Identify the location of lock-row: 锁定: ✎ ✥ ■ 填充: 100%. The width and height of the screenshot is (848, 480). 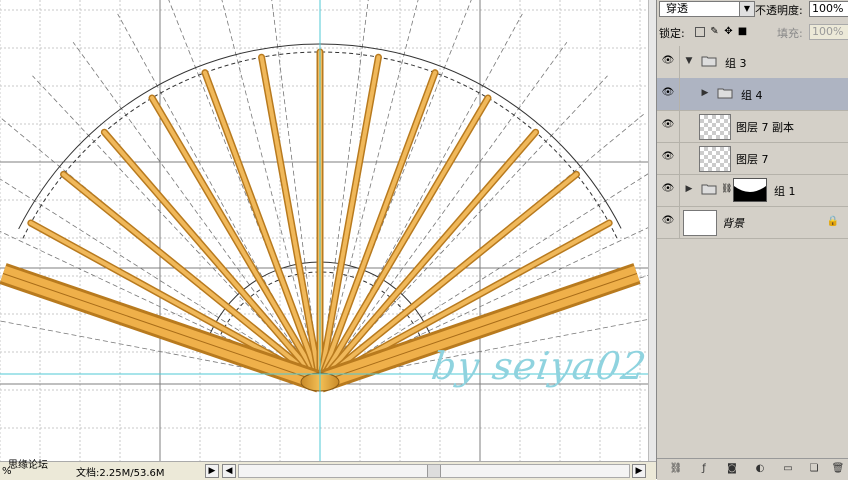
(752, 32).